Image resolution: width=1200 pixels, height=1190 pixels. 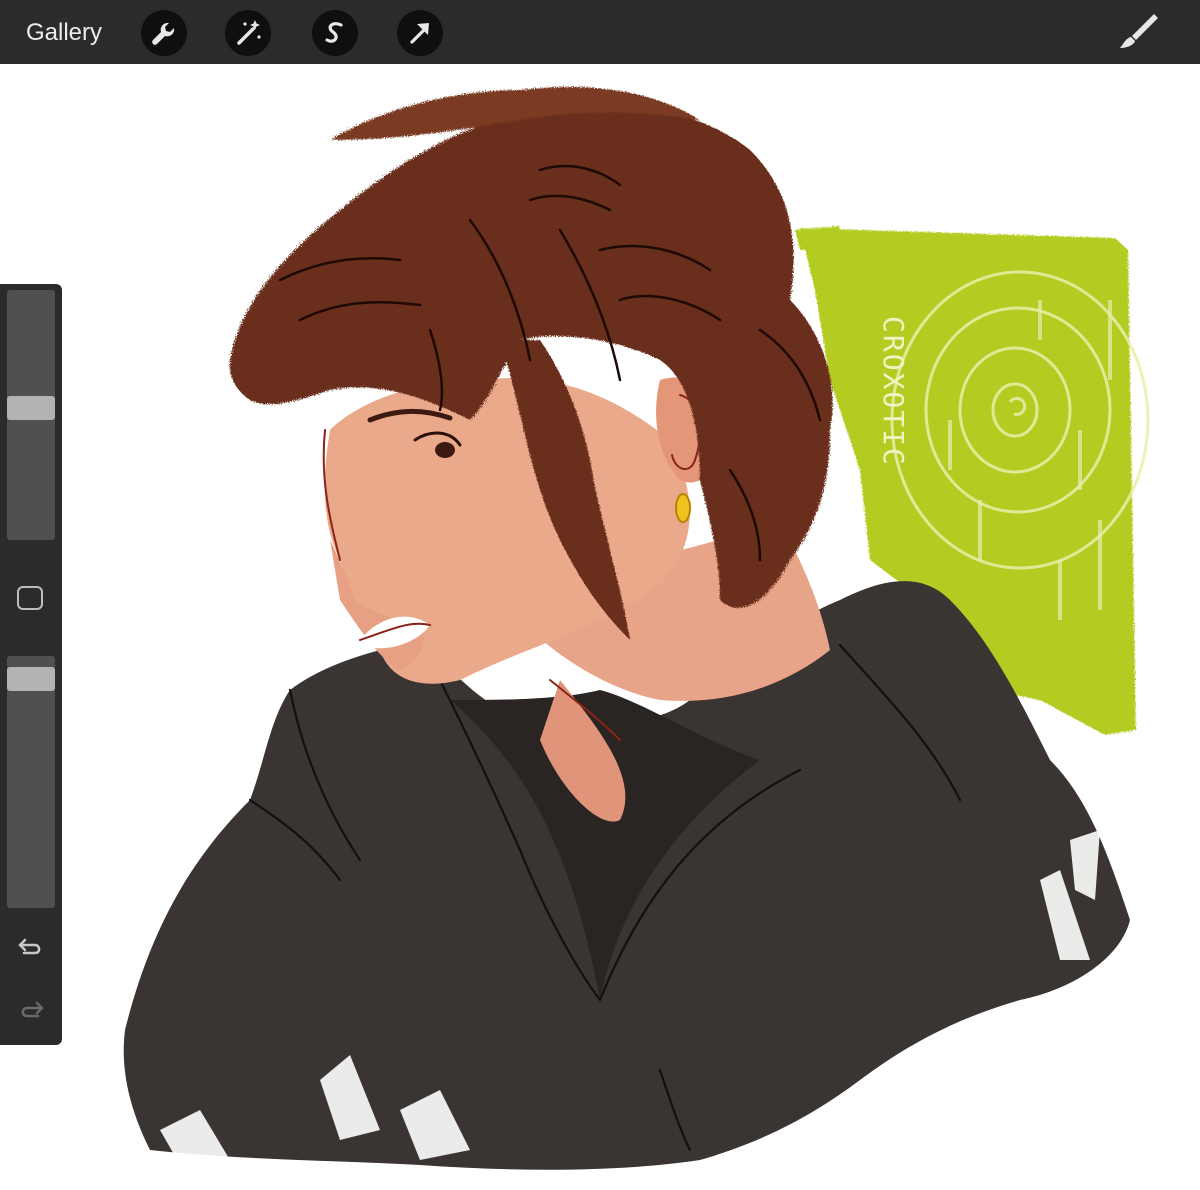 I want to click on left-sidebar, so click(x=31, y=664).